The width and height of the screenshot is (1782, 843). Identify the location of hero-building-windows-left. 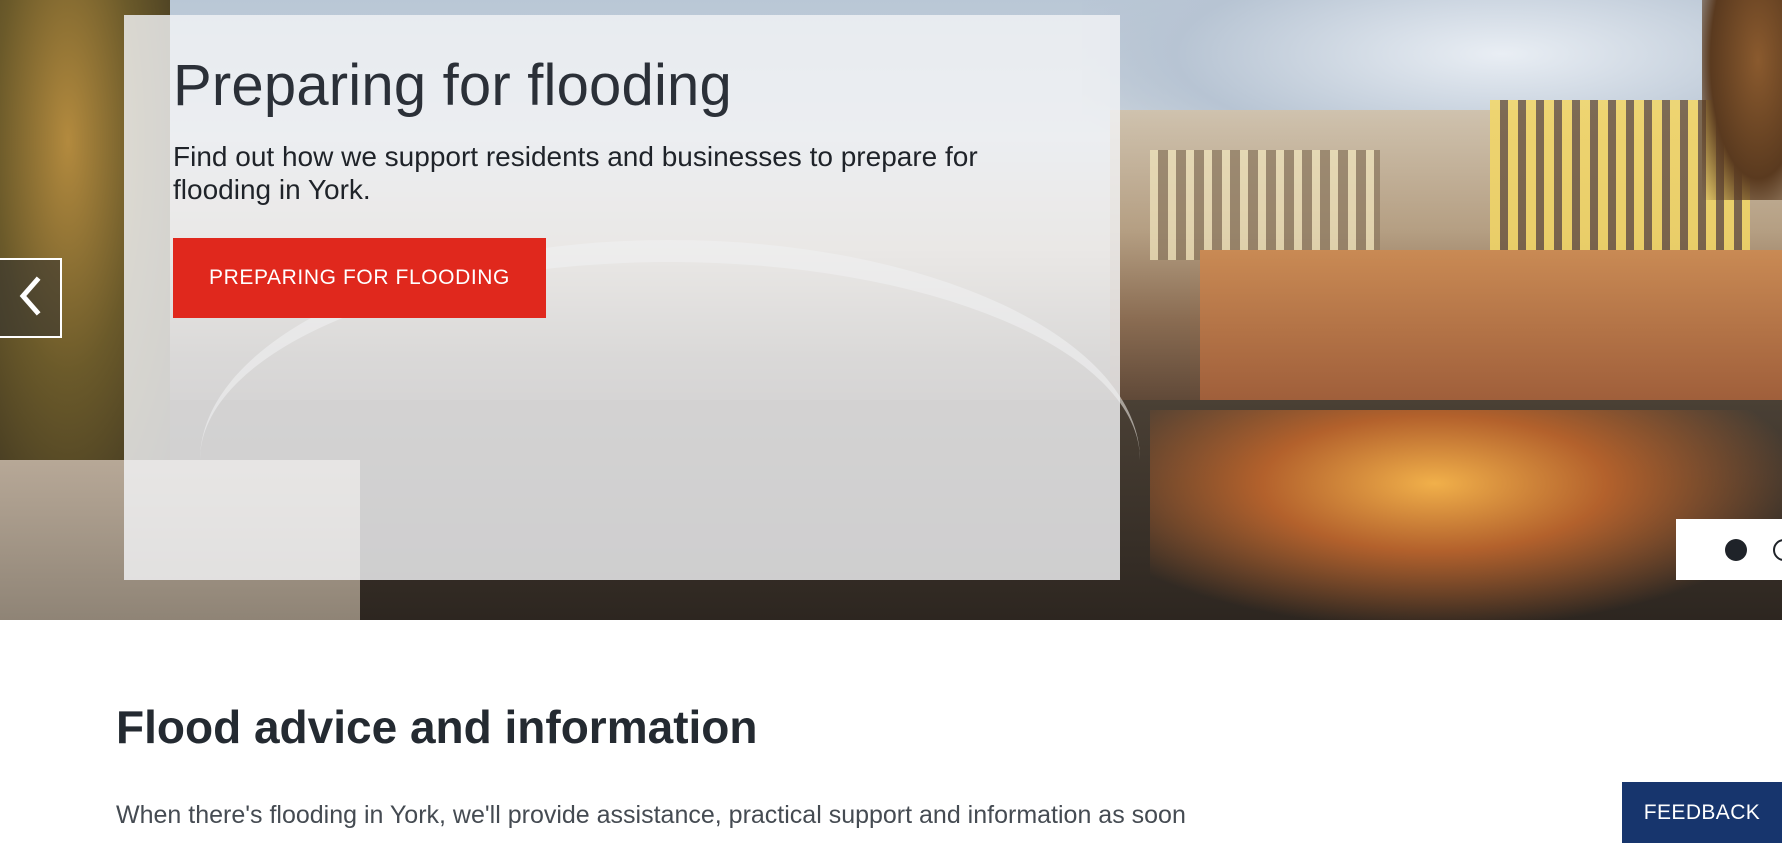
(1265, 205).